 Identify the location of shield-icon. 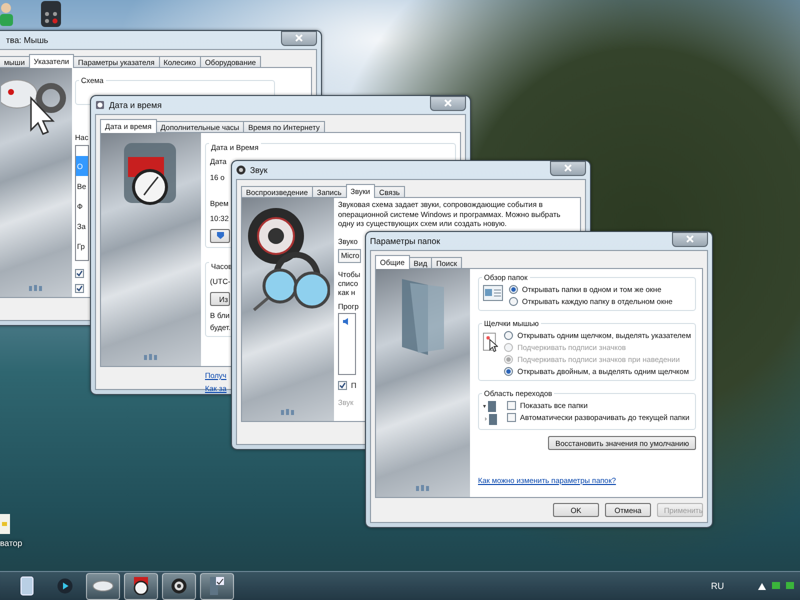
(220, 235).